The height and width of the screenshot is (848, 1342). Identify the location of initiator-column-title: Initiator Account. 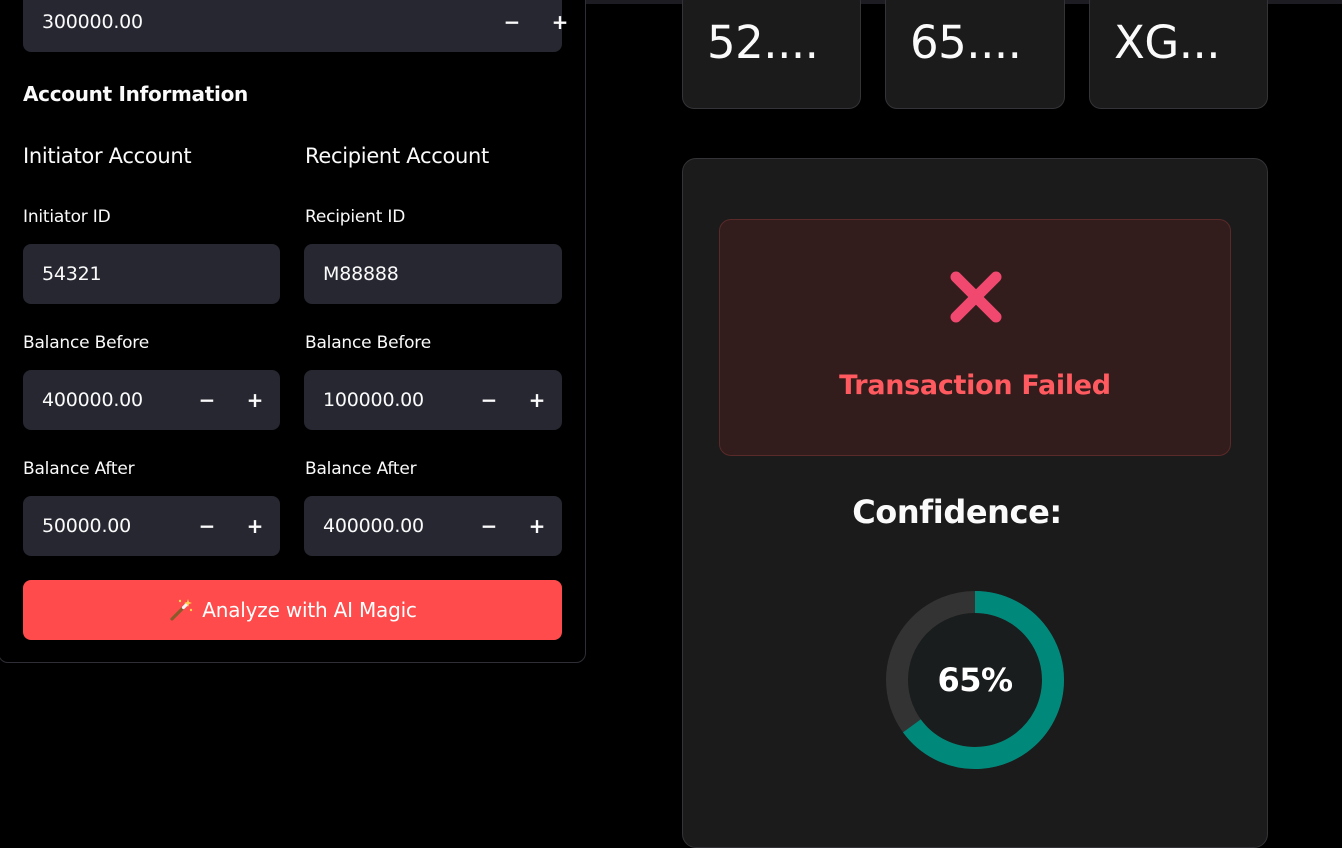
(107, 156).